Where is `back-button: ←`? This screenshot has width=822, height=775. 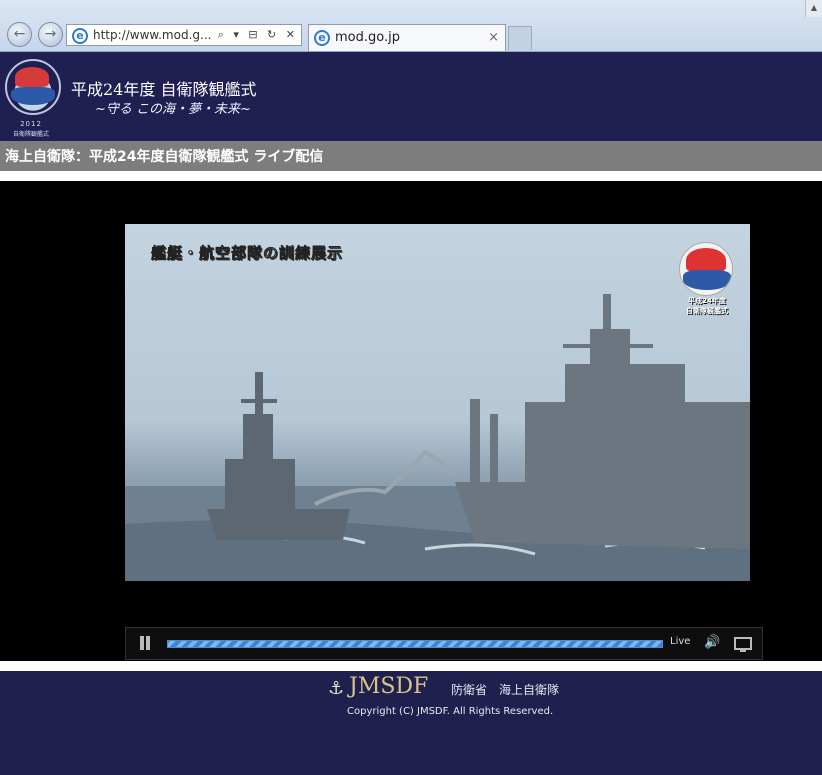 back-button: ← is located at coordinates (19, 34).